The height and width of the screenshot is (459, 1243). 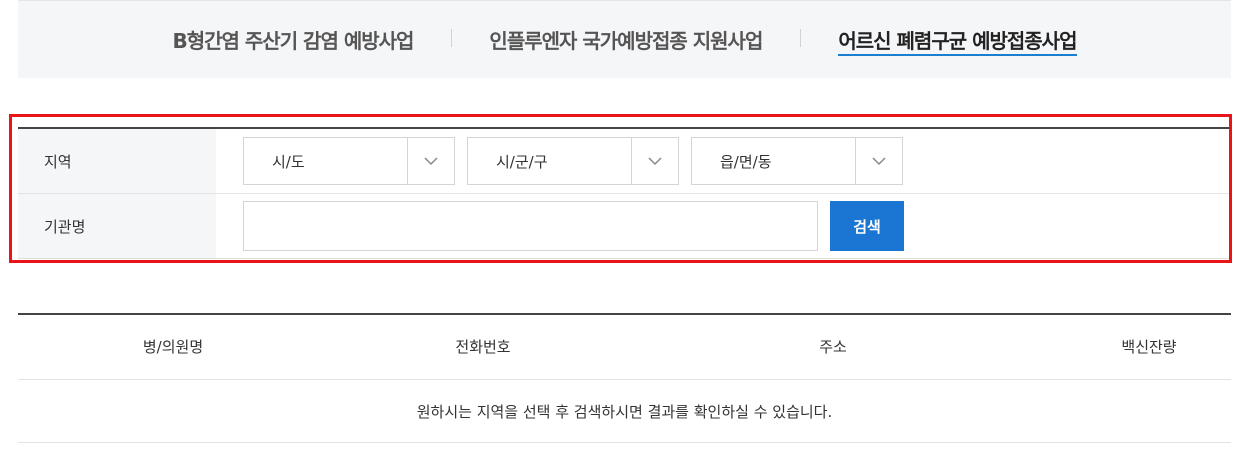 I want to click on header-vaccine-stock: 백신잔량, so click(x=1149, y=347).